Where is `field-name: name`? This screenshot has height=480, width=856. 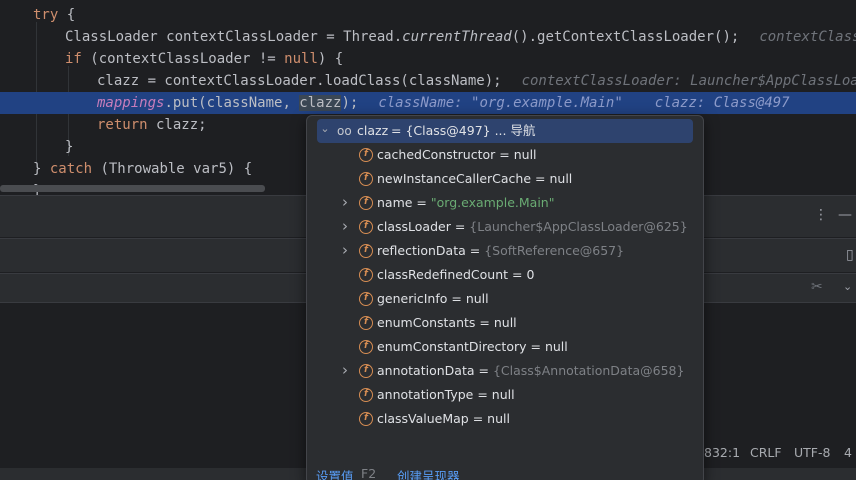
field-name: name is located at coordinates (395, 202).